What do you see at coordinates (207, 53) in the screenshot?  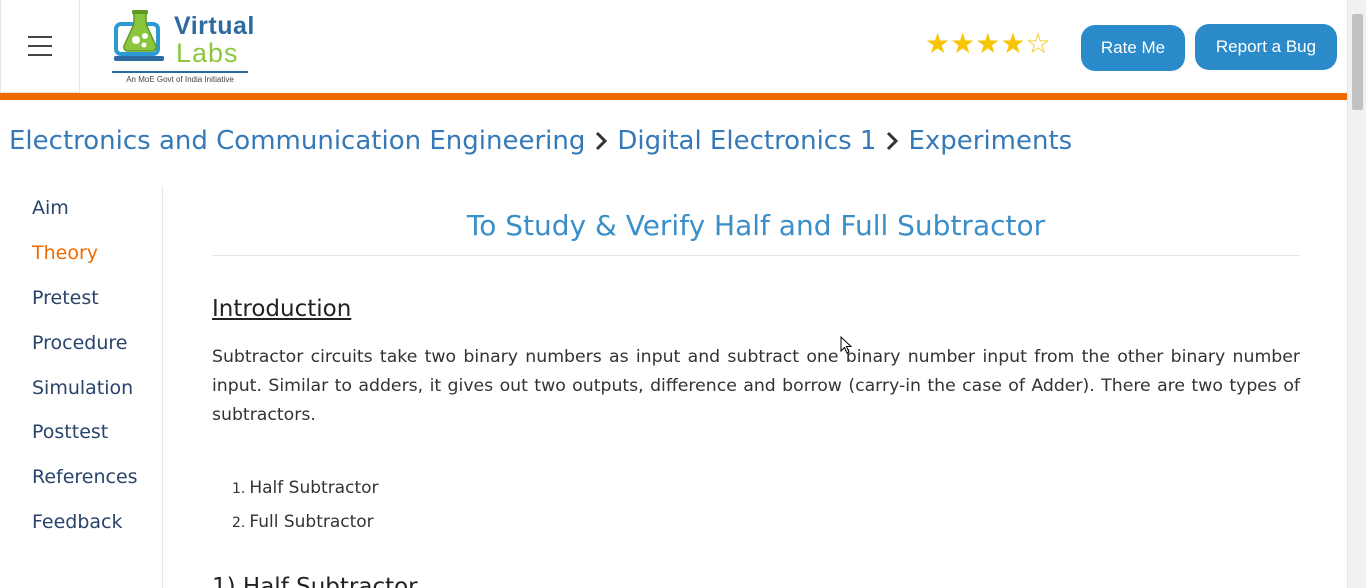 I see `logo-text-labs: Labs` at bounding box center [207, 53].